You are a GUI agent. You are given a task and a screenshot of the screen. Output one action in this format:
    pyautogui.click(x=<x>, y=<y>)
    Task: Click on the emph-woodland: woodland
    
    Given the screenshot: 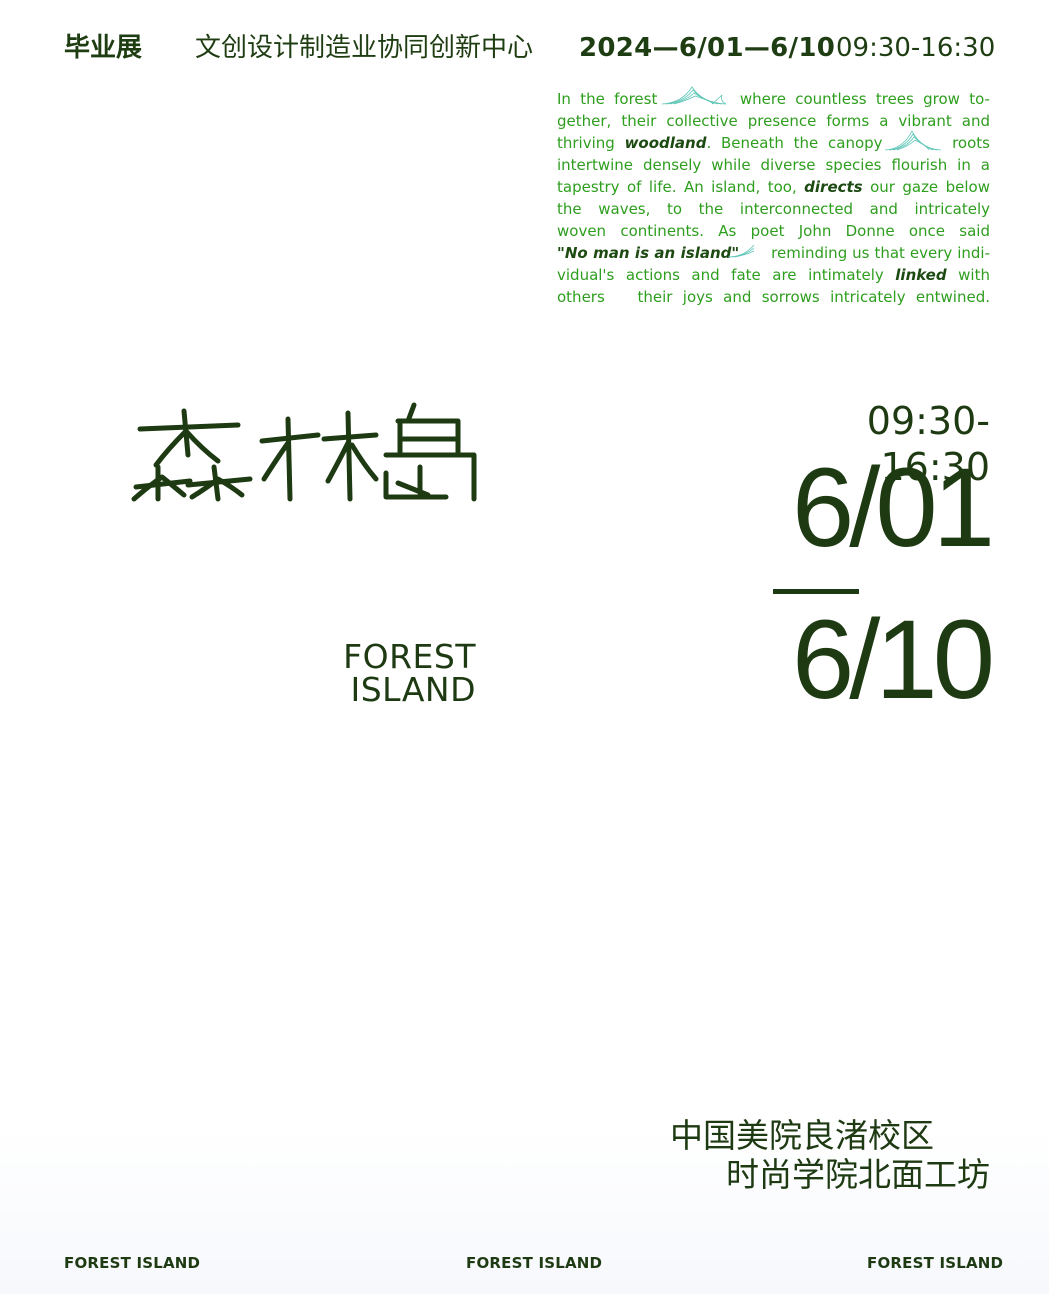 What is the action you would take?
    pyautogui.click(x=665, y=143)
    